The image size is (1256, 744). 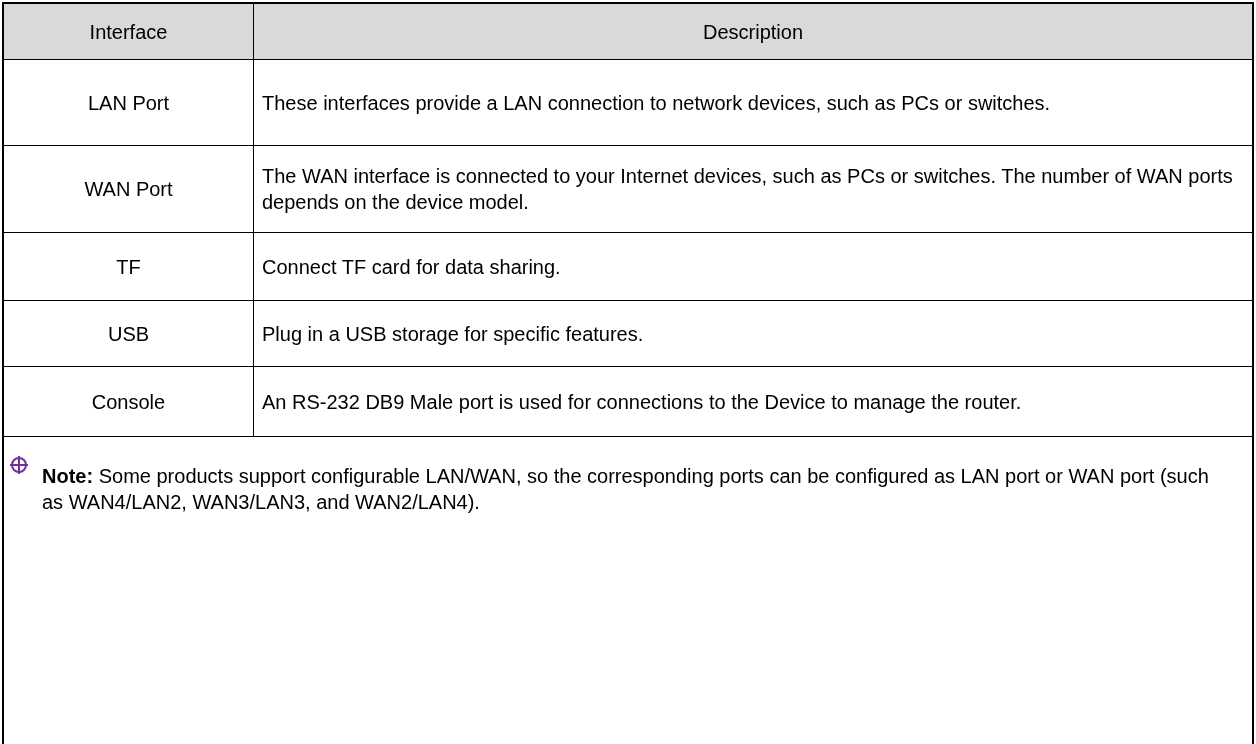 I want to click on table-cell-text: The WAN interface is connected to your Internet devices, such as PCs or switches. The number of WAN ports depends on the device model., so click(x=747, y=189).